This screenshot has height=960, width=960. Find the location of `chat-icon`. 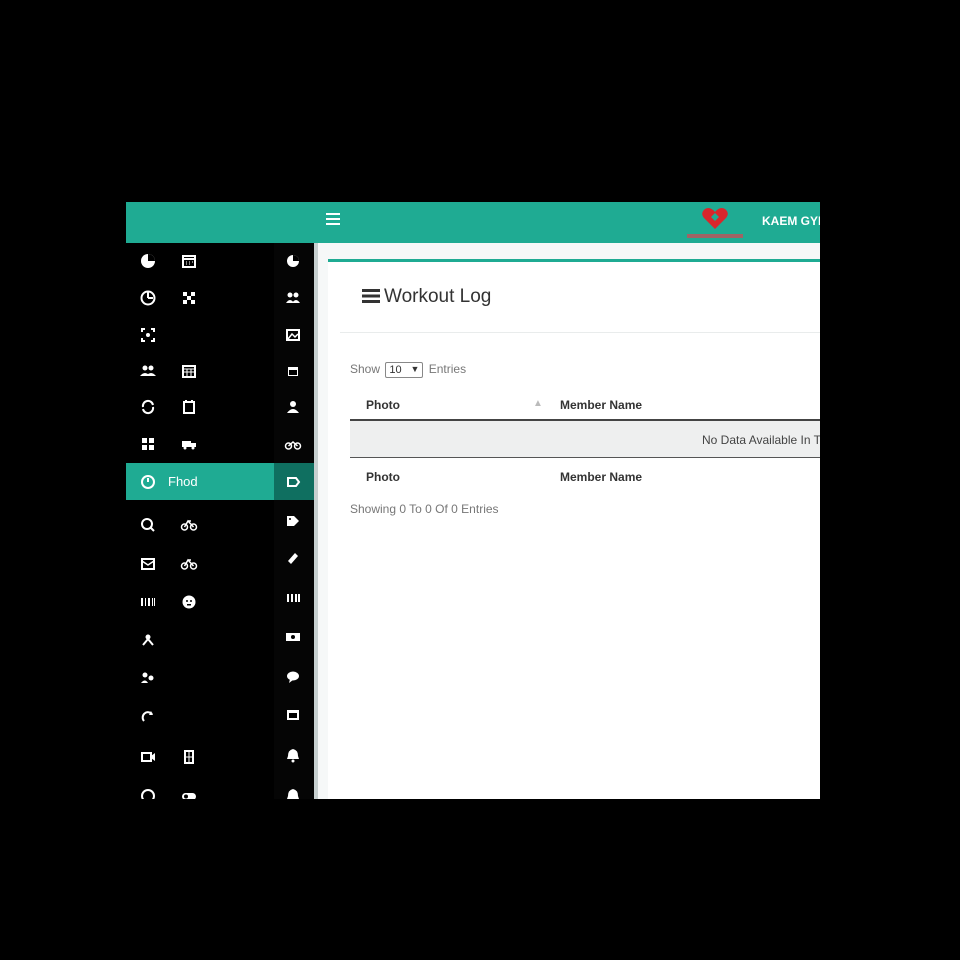

chat-icon is located at coordinates (293, 677).